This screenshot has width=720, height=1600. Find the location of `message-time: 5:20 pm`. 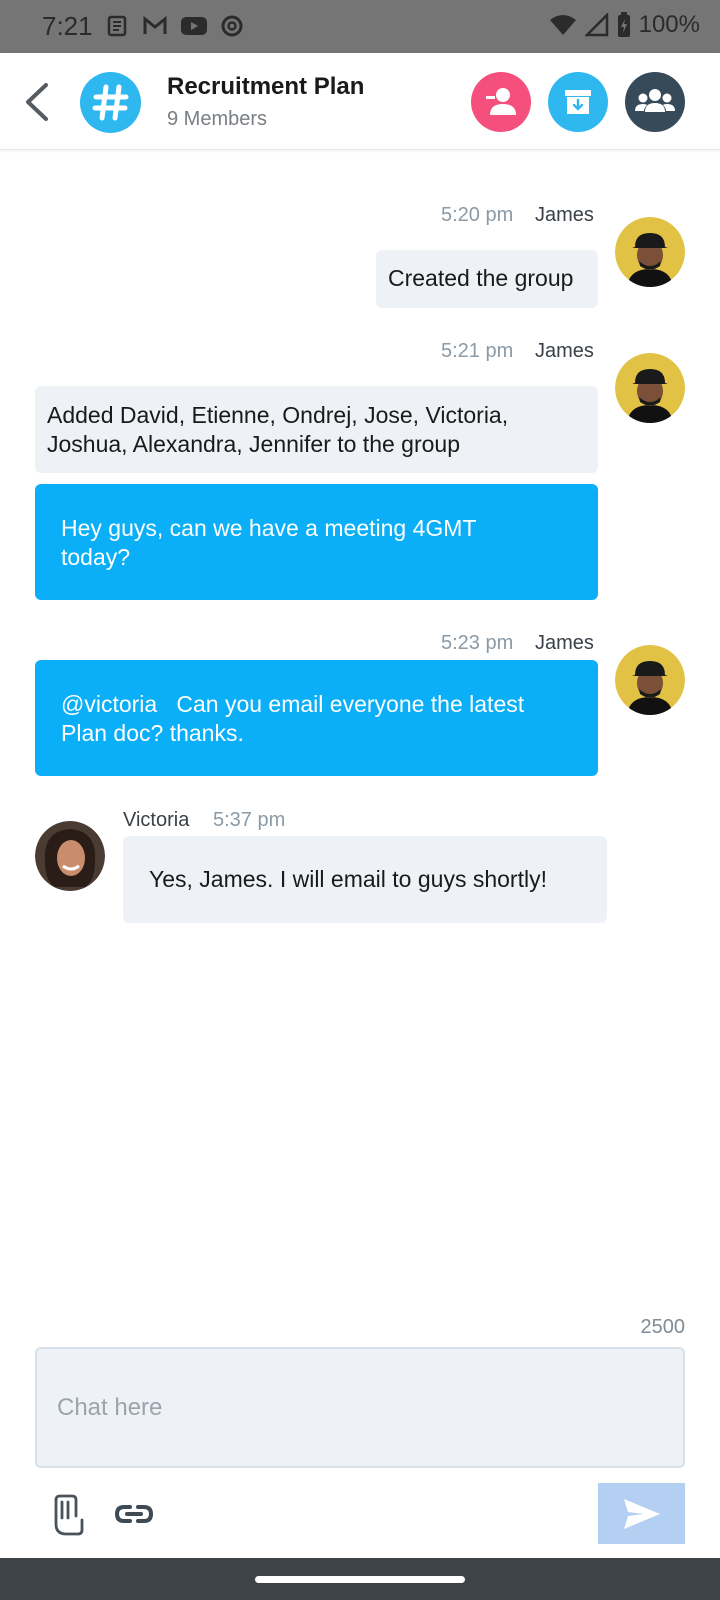

message-time: 5:20 pm is located at coordinates (477, 215).